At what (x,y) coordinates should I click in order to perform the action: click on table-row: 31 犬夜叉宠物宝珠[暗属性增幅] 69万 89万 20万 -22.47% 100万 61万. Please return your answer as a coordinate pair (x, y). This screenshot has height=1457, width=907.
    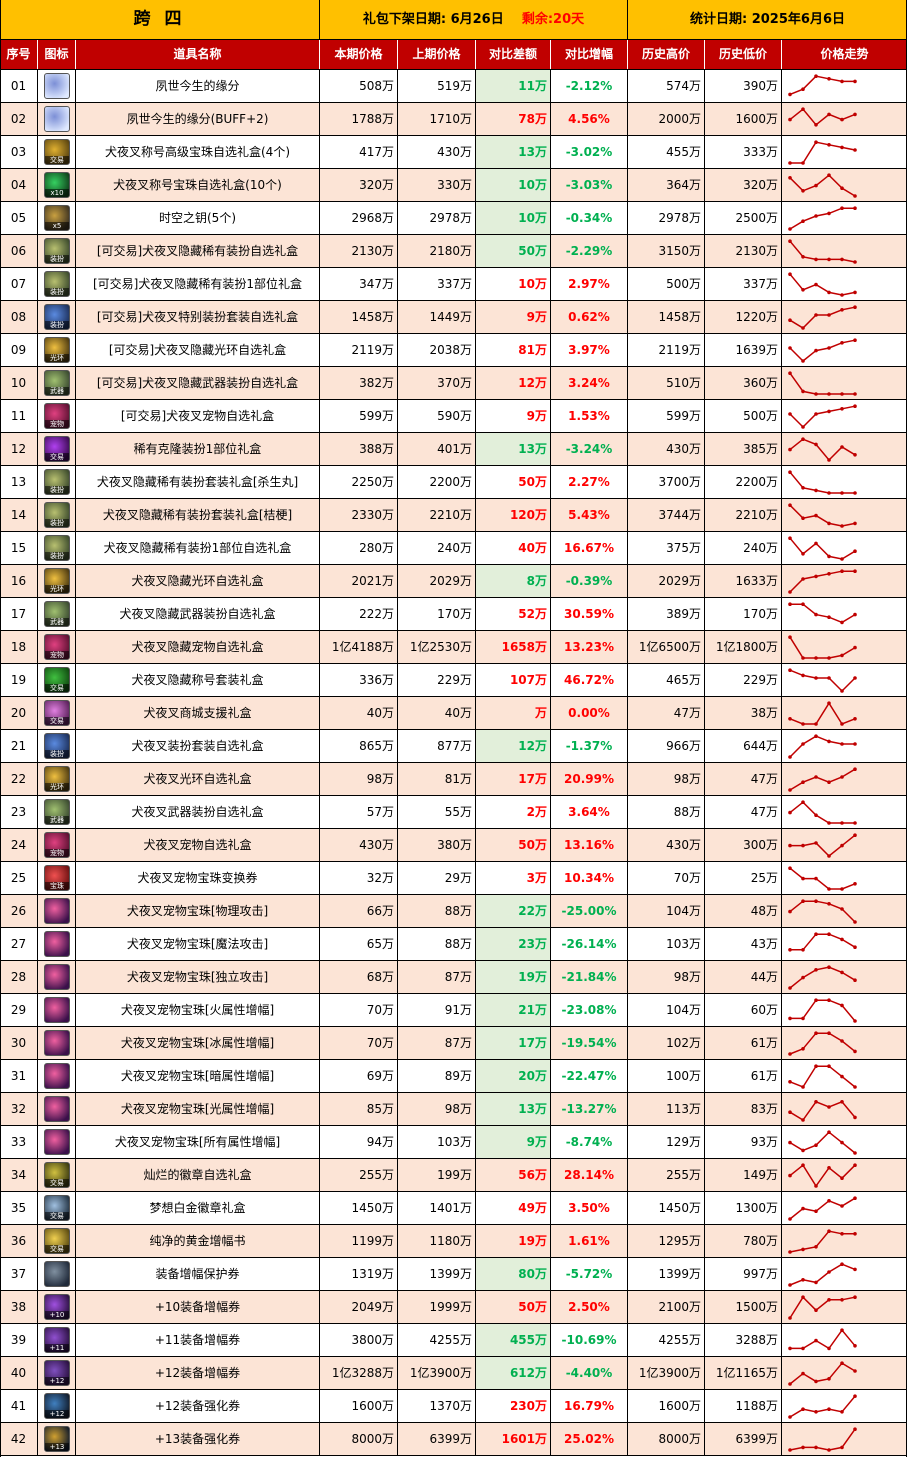
    Looking at the image, I should click on (453, 1076).